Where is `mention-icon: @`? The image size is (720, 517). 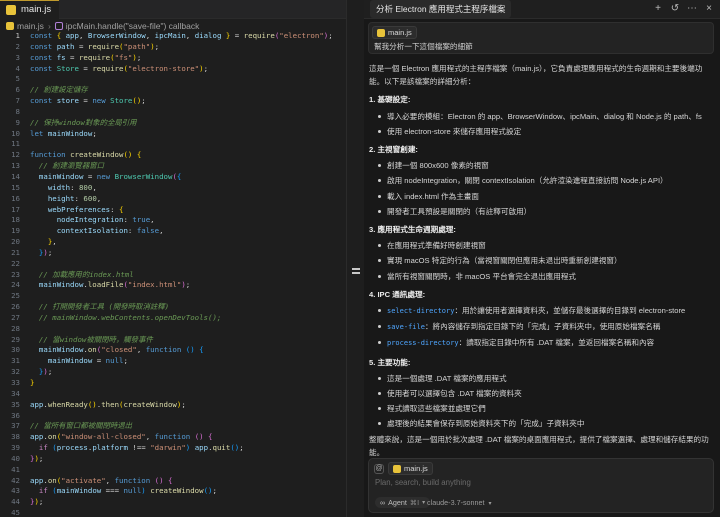 mention-icon: @ is located at coordinates (379, 469).